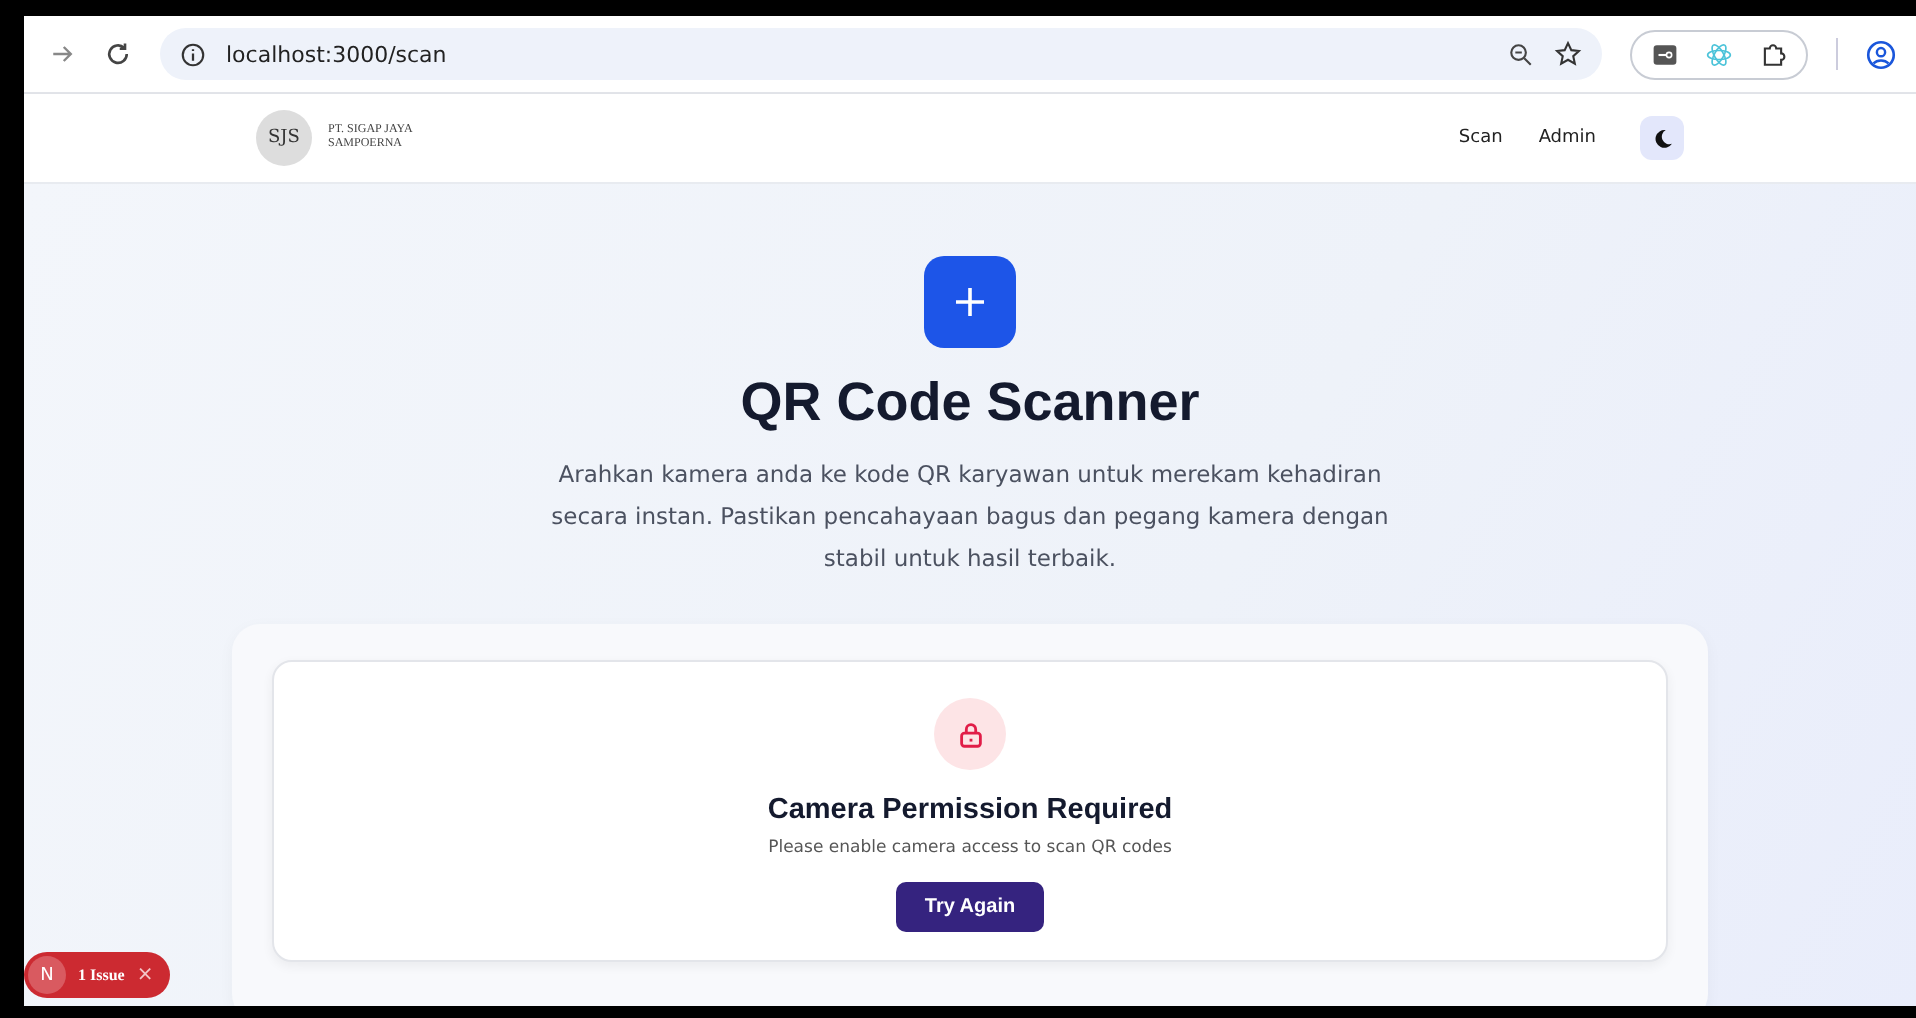 The width and height of the screenshot is (1916, 1018). Describe the element at coordinates (1567, 138) in the screenshot. I see `nav-link: Admin` at that location.